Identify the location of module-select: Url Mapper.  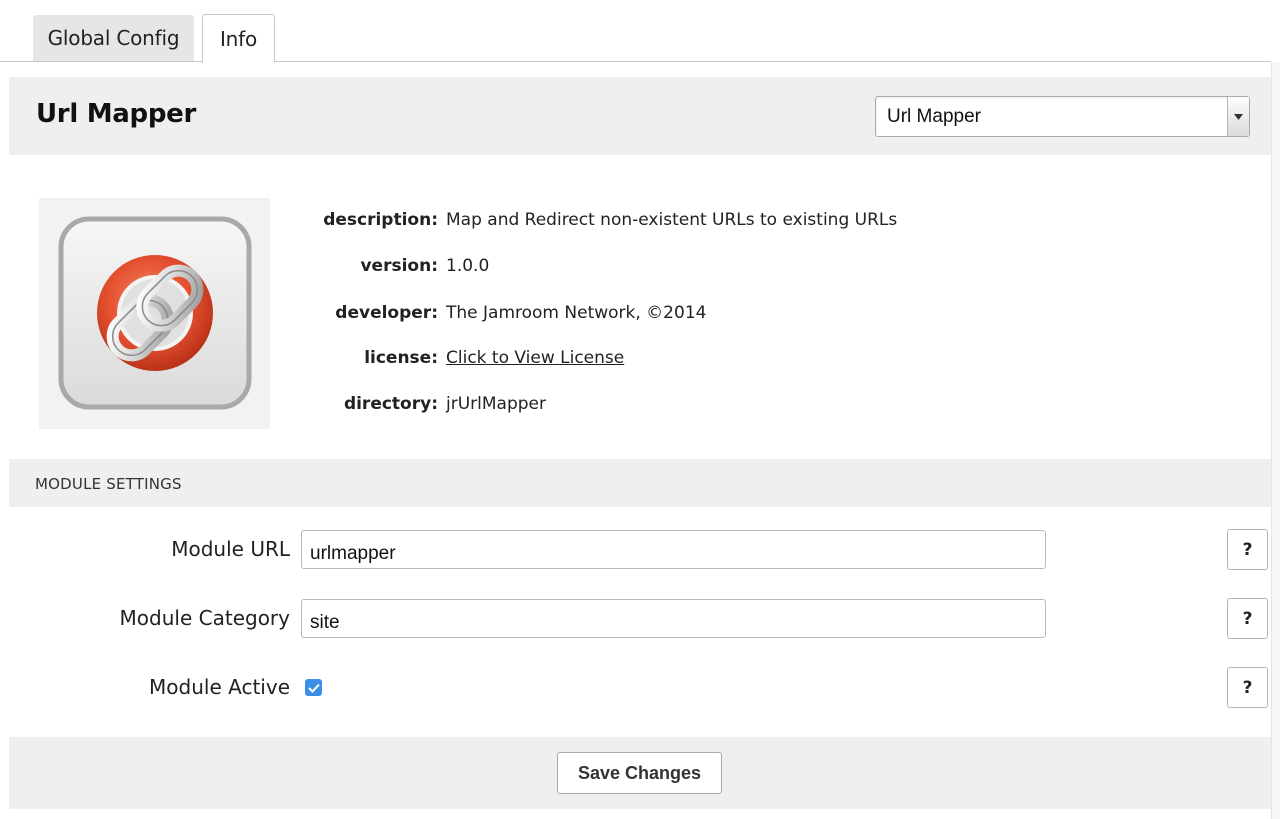
(1062, 116).